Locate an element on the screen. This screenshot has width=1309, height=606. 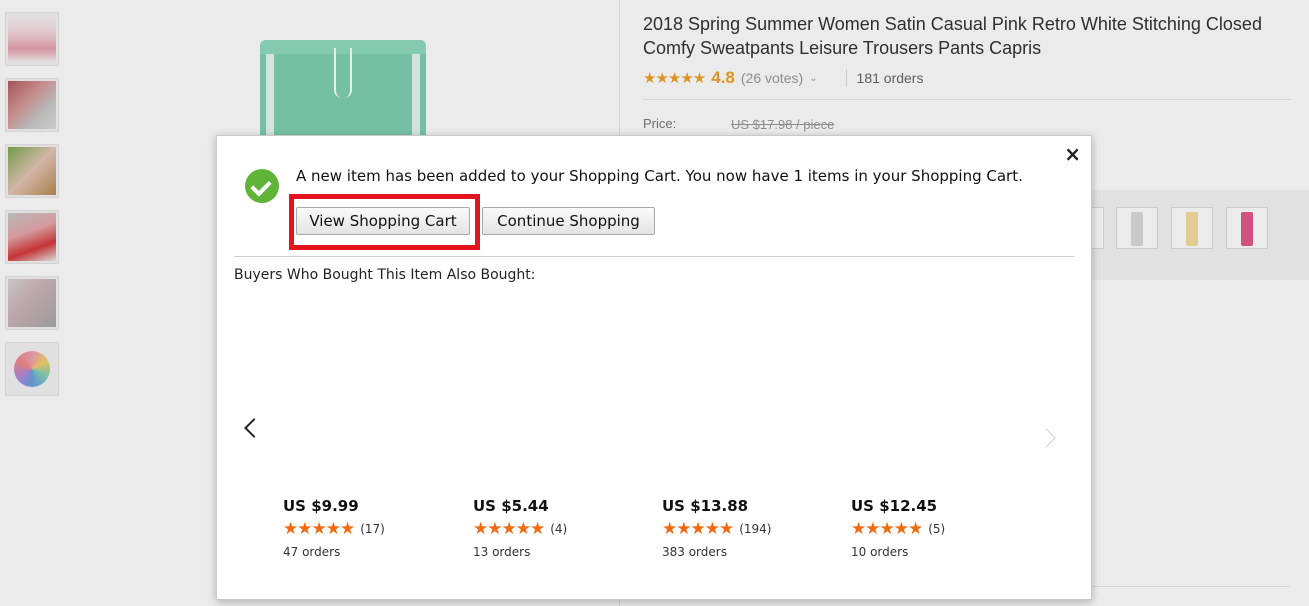
item-orders: 47 orders is located at coordinates (312, 552).